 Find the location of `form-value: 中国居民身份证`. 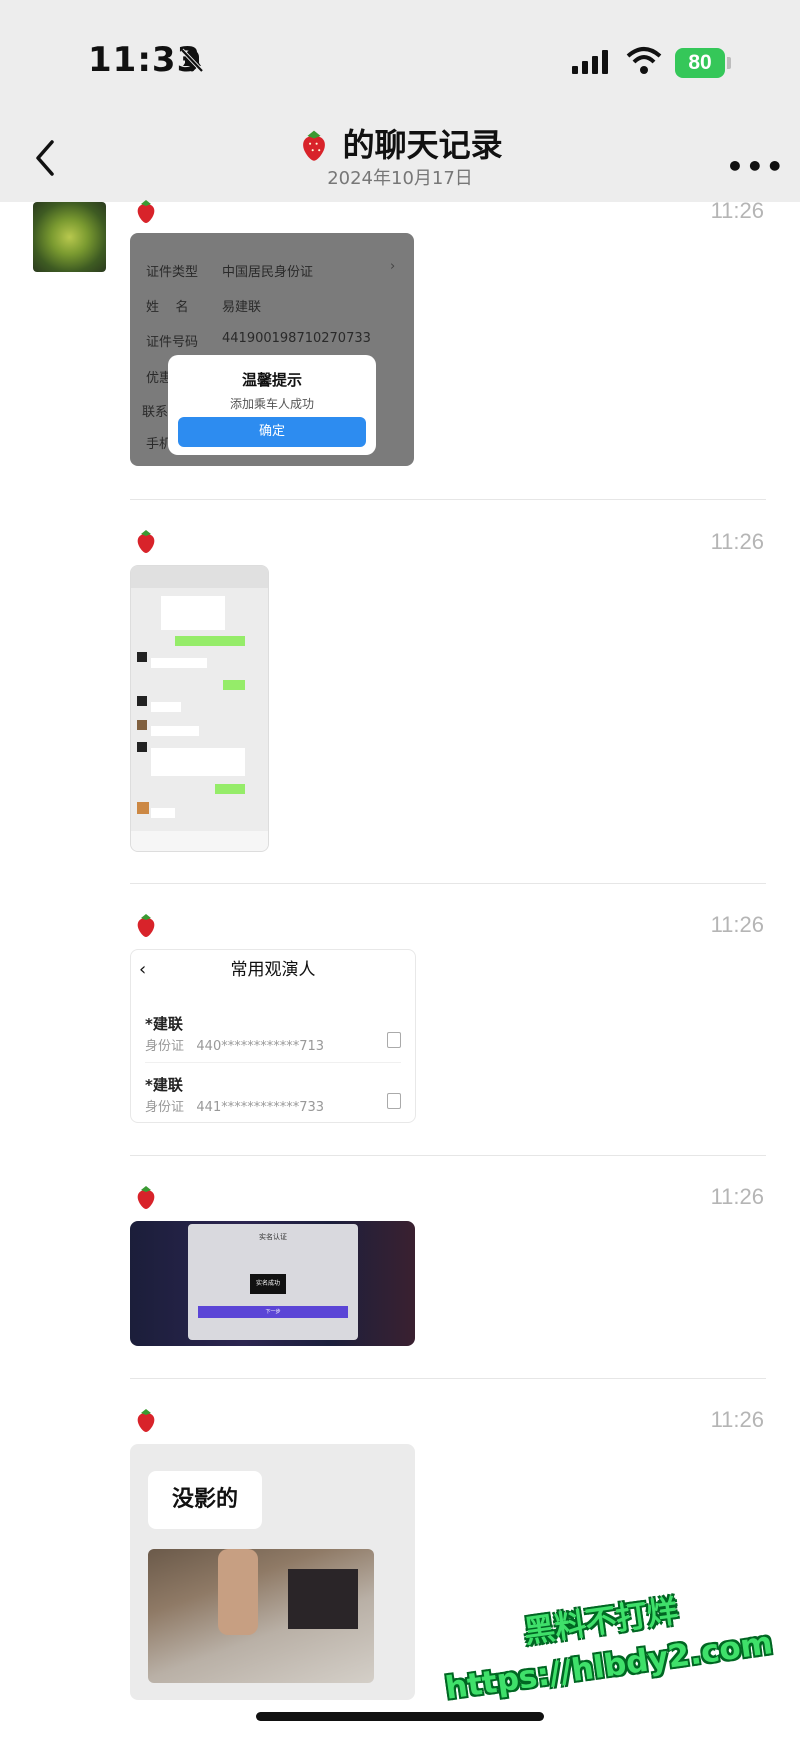

form-value: 中国居民身份证 is located at coordinates (268, 272).